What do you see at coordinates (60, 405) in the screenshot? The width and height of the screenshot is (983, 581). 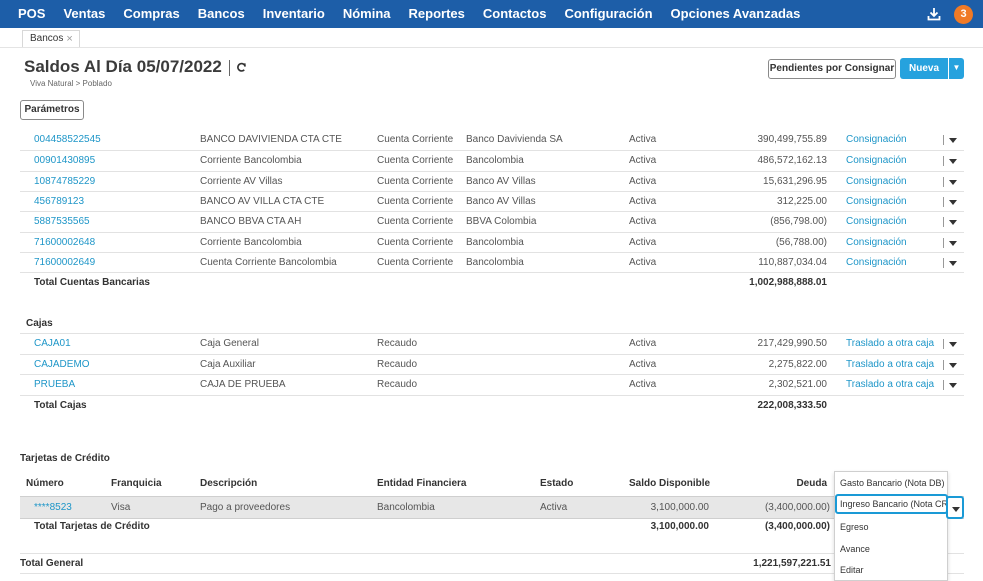 I see `total-cajas-label: Total Cajas` at bounding box center [60, 405].